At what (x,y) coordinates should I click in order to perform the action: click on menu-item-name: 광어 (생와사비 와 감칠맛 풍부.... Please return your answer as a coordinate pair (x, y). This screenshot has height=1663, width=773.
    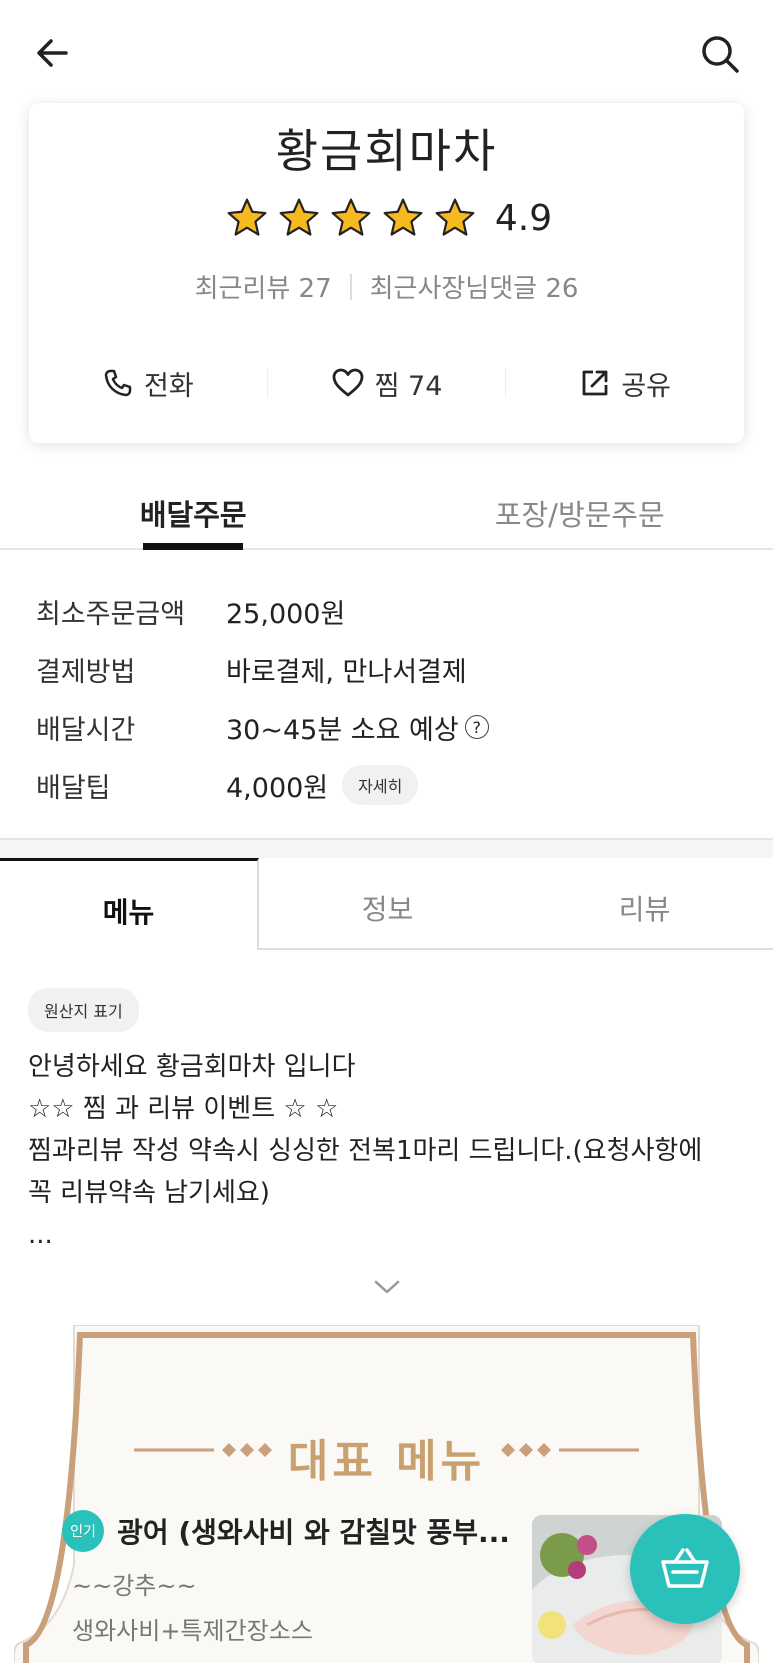
    Looking at the image, I should click on (313, 1532).